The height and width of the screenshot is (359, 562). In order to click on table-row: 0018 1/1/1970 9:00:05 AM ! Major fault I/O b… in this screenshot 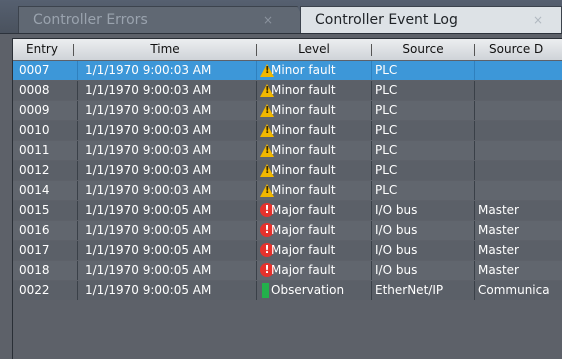, I will do `click(287, 270)`.